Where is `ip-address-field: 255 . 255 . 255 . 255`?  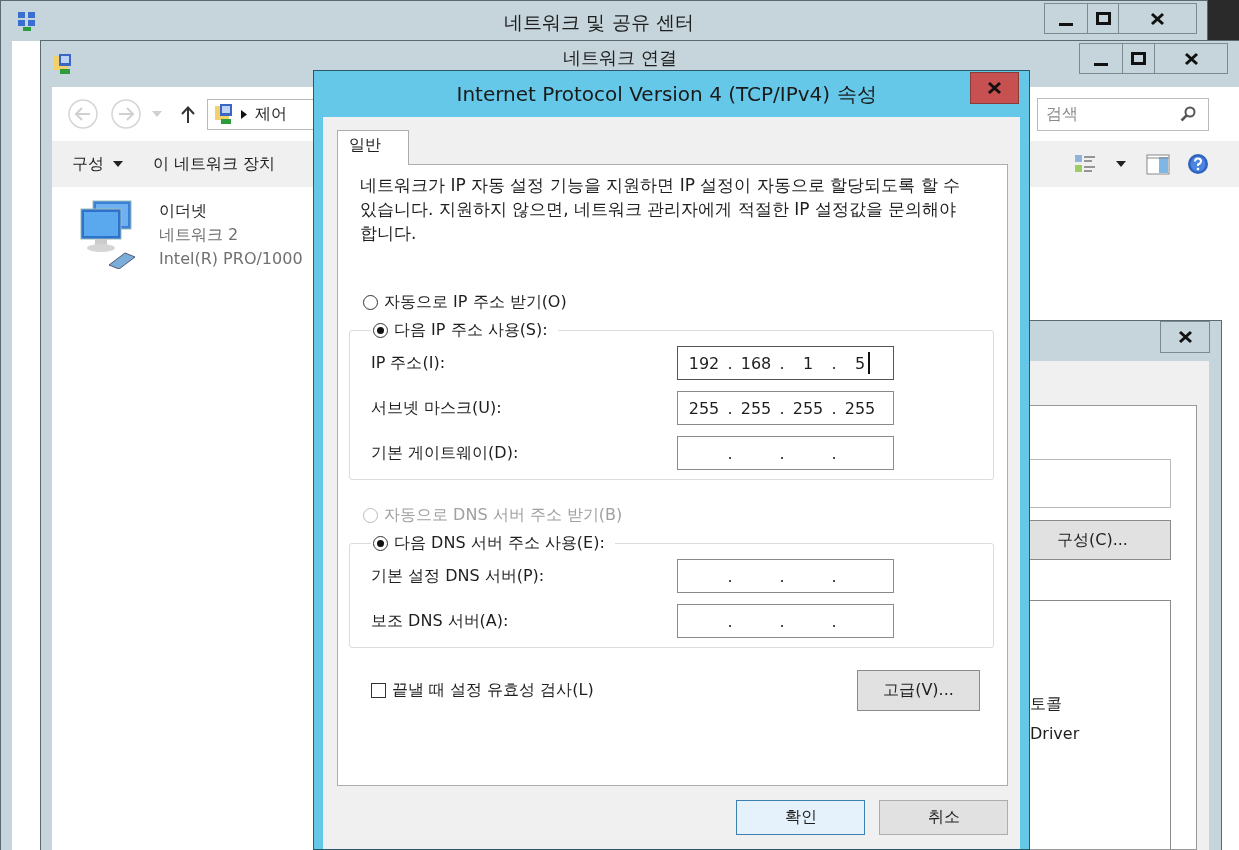 ip-address-field: 255 . 255 . 255 . 255 is located at coordinates (785, 408).